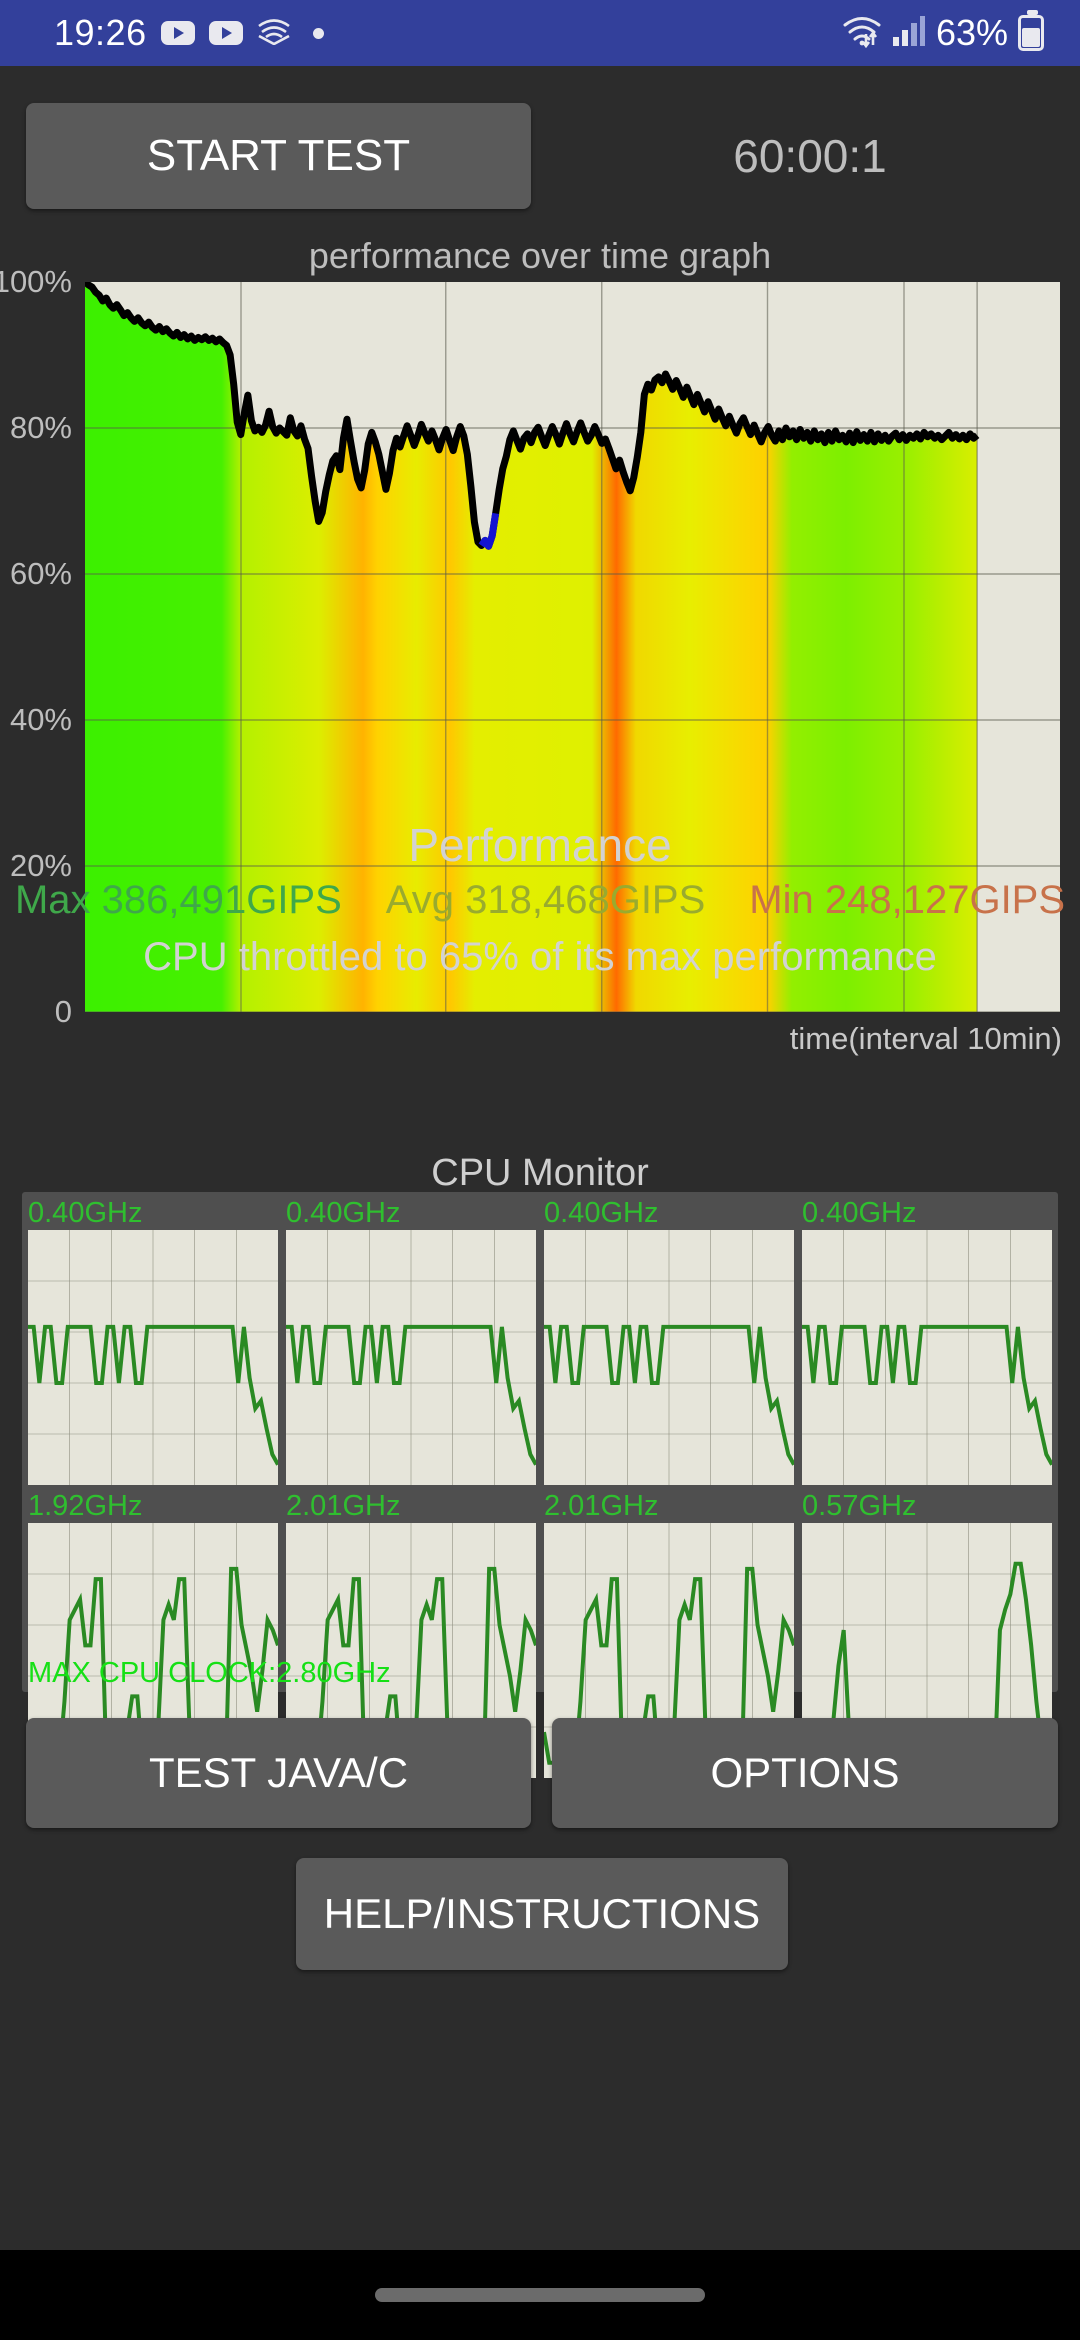  Describe the element at coordinates (85, 1506) in the screenshot. I see `cpu-core-freq-label: 1.92GHz` at that location.